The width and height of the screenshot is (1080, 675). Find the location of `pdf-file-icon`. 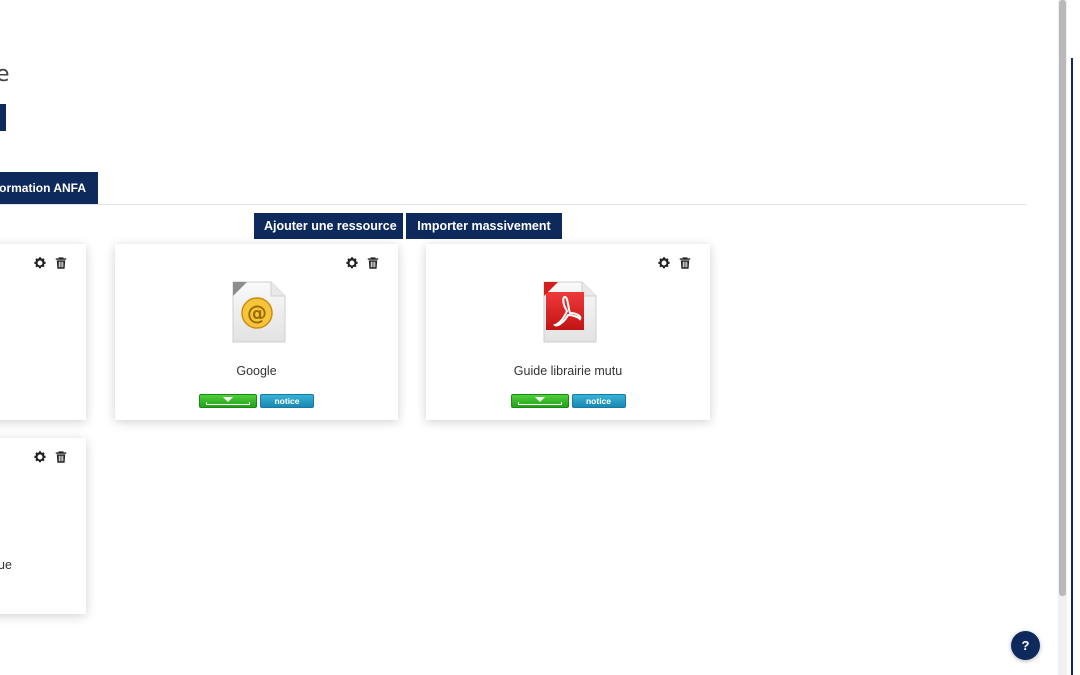

pdf-file-icon is located at coordinates (568, 313).